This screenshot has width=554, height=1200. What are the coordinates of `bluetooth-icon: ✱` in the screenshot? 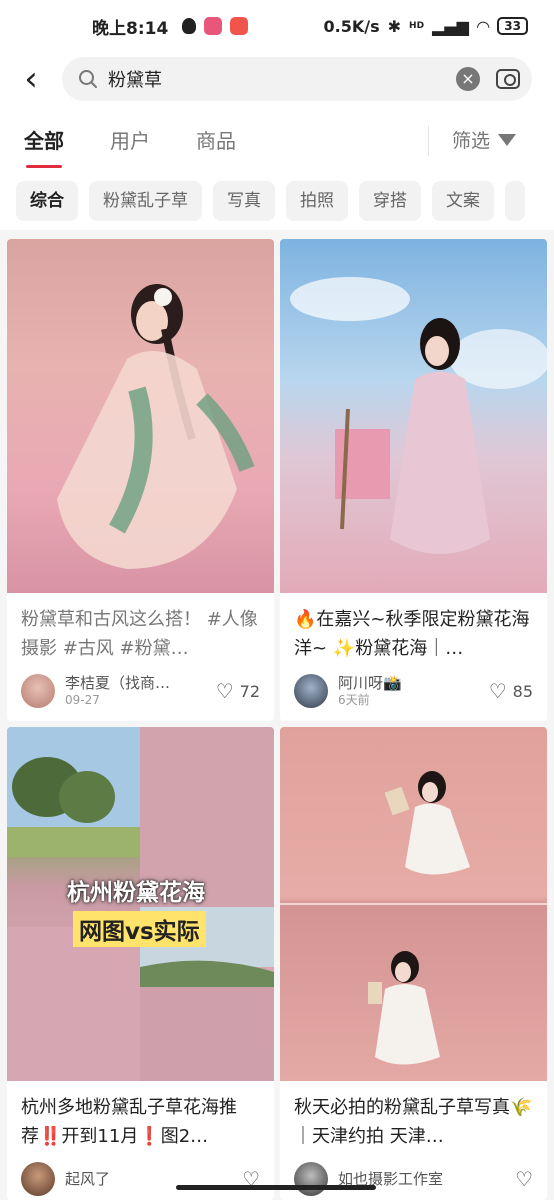 It's located at (394, 26).